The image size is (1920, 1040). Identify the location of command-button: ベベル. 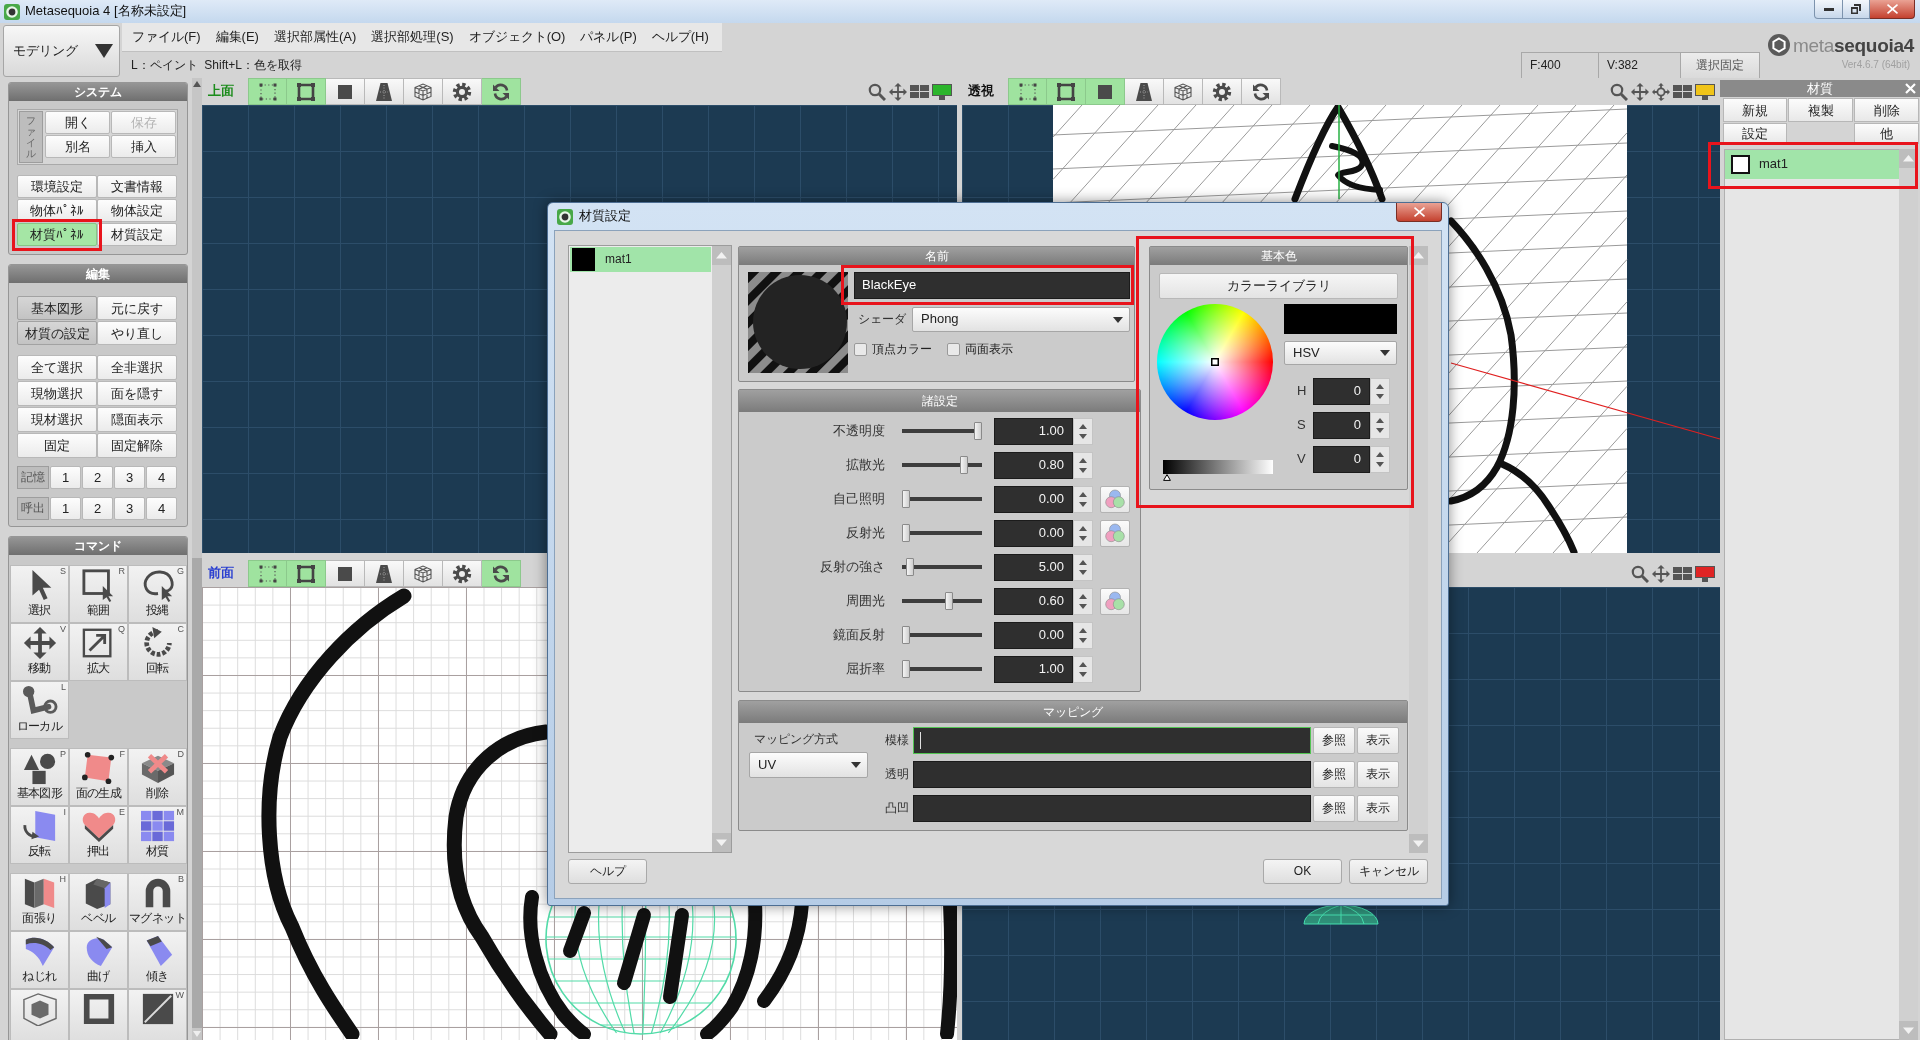
(98, 902).